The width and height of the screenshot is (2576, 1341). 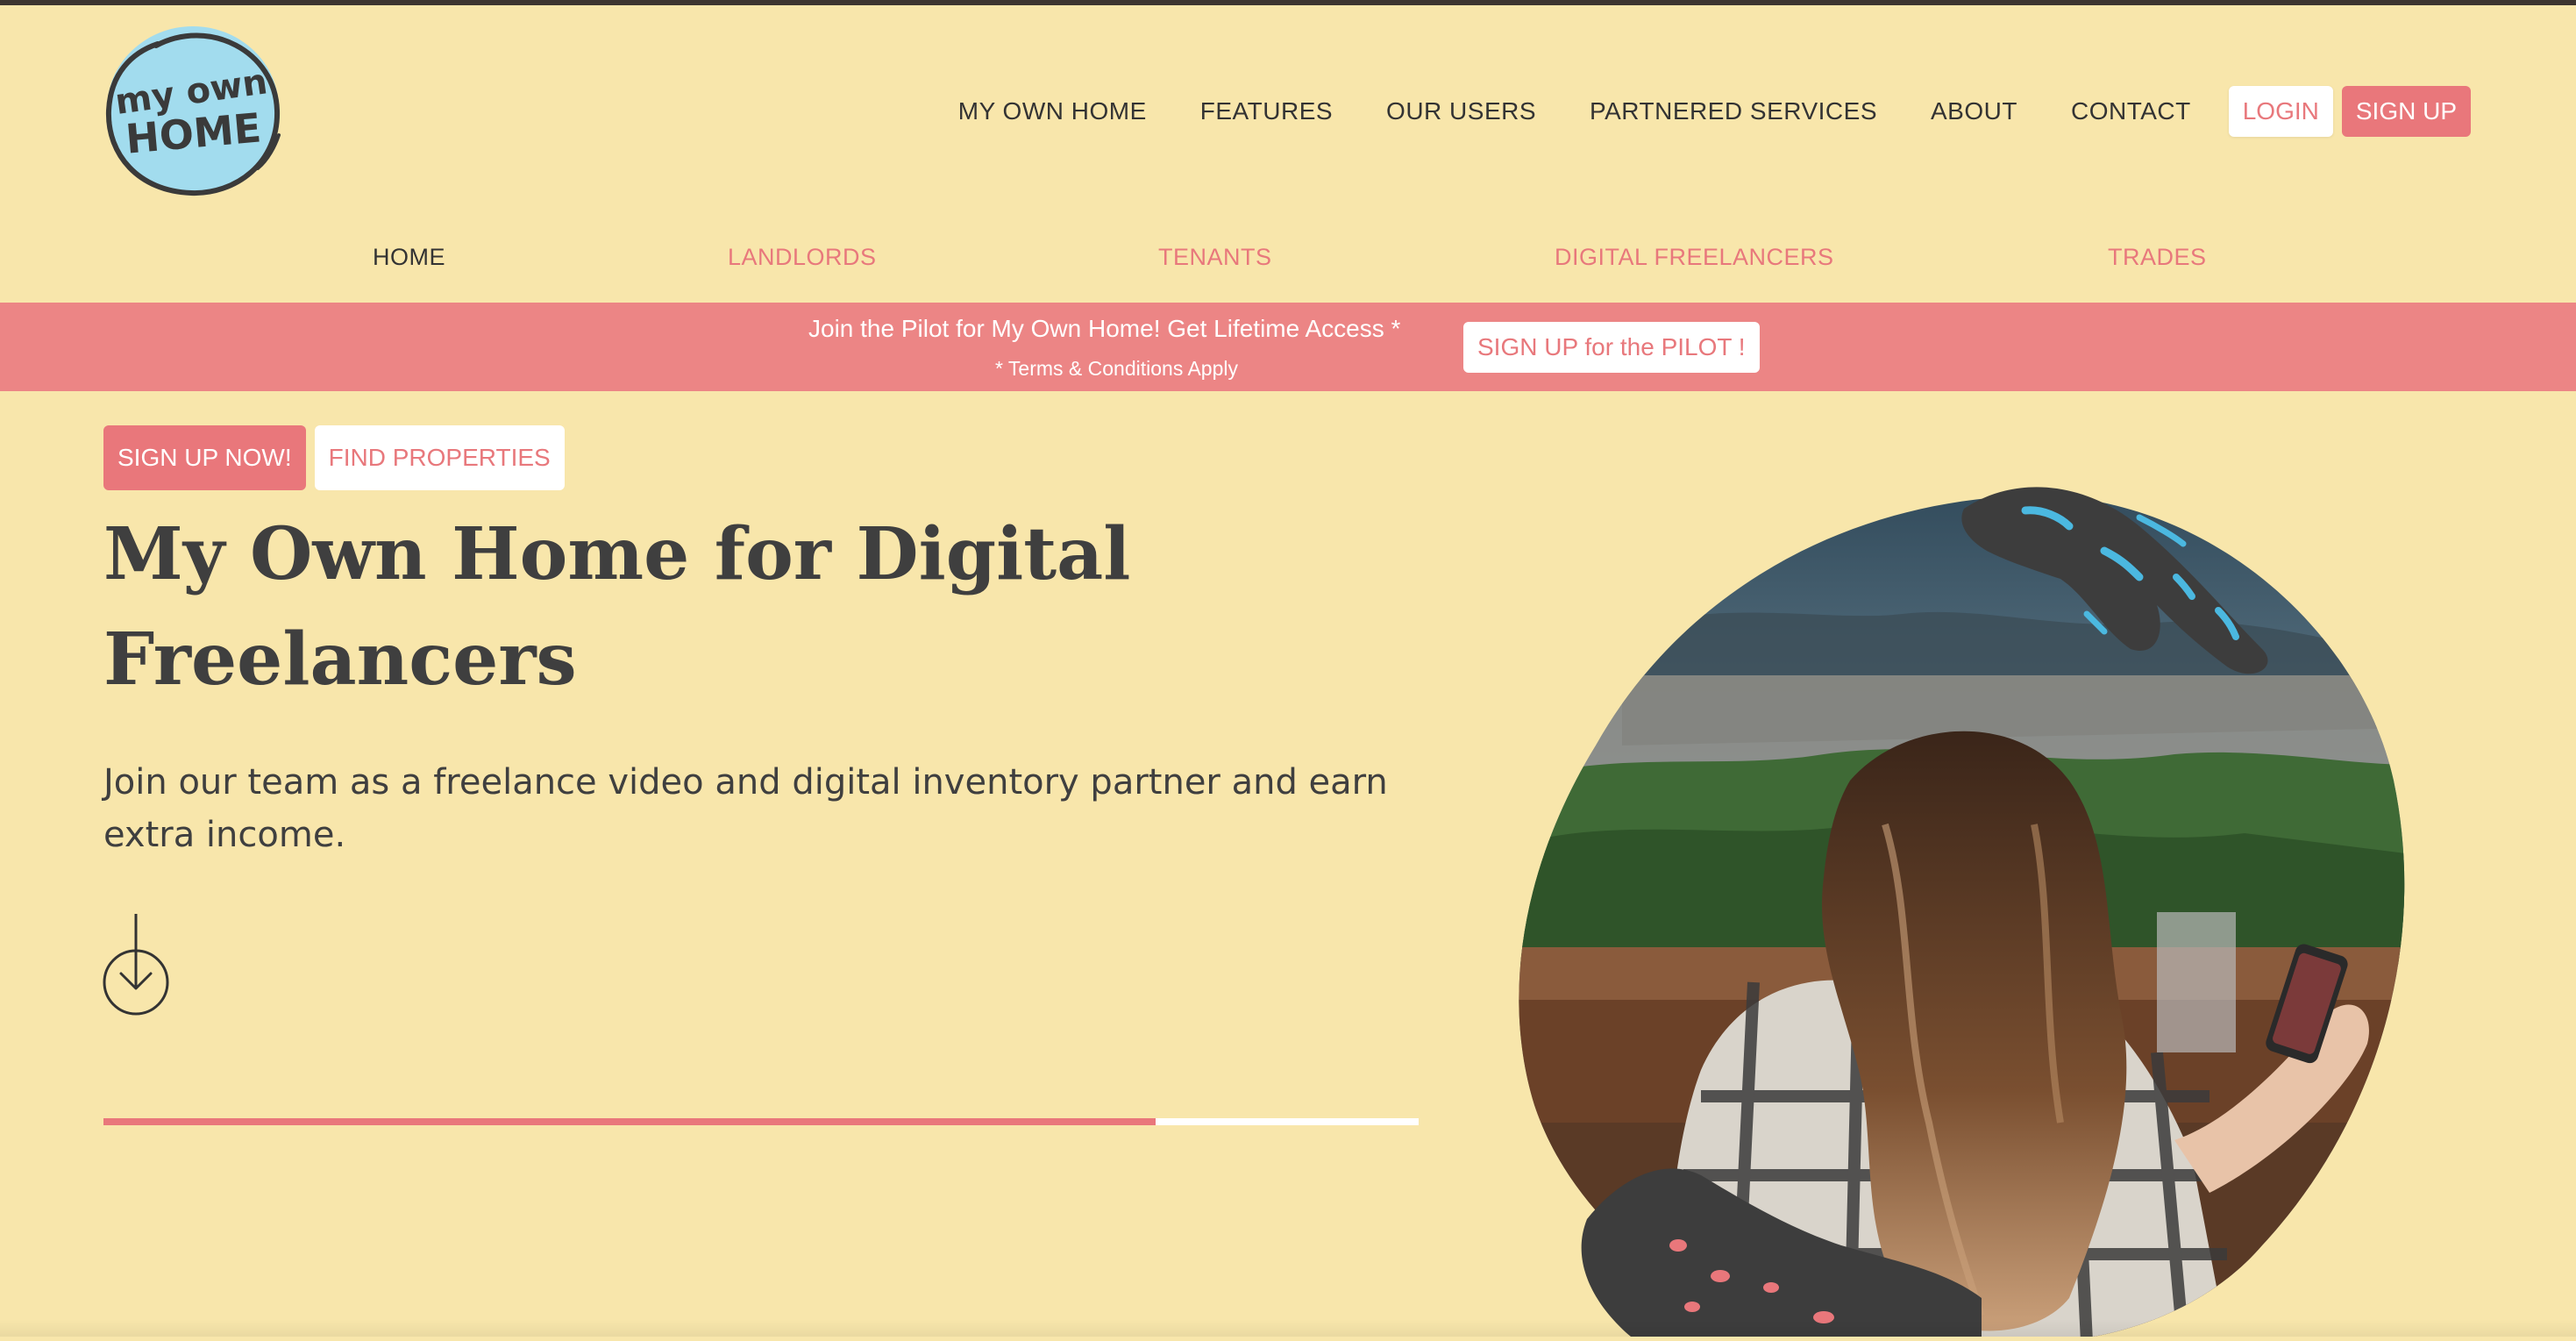 What do you see at coordinates (439, 457) in the screenshot?
I see `find-properties-button: FIND PROPERTIES` at bounding box center [439, 457].